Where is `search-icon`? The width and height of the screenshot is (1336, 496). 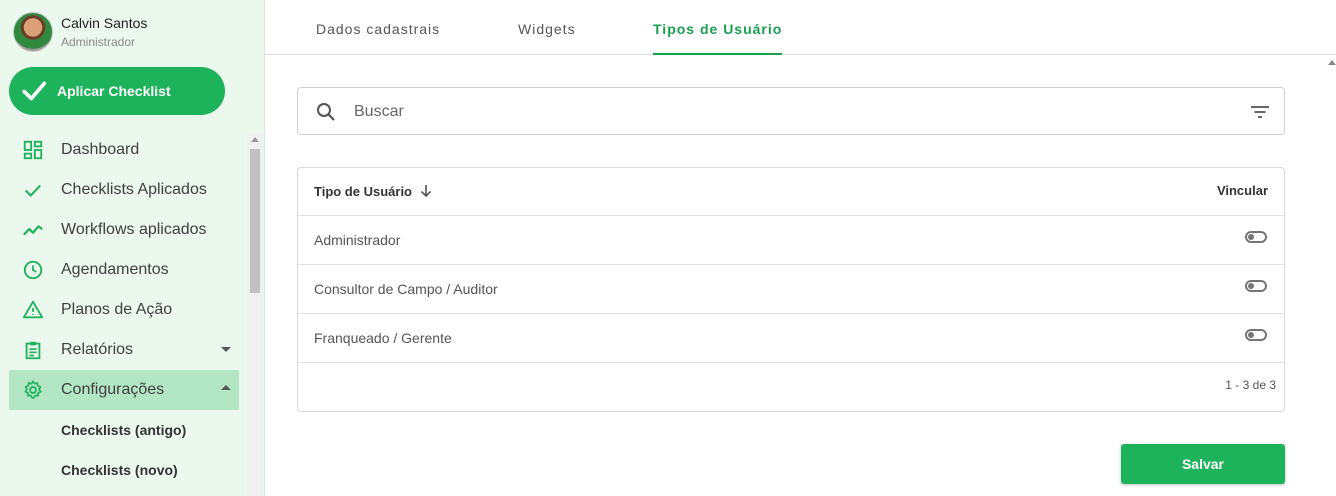
search-icon is located at coordinates (326, 112).